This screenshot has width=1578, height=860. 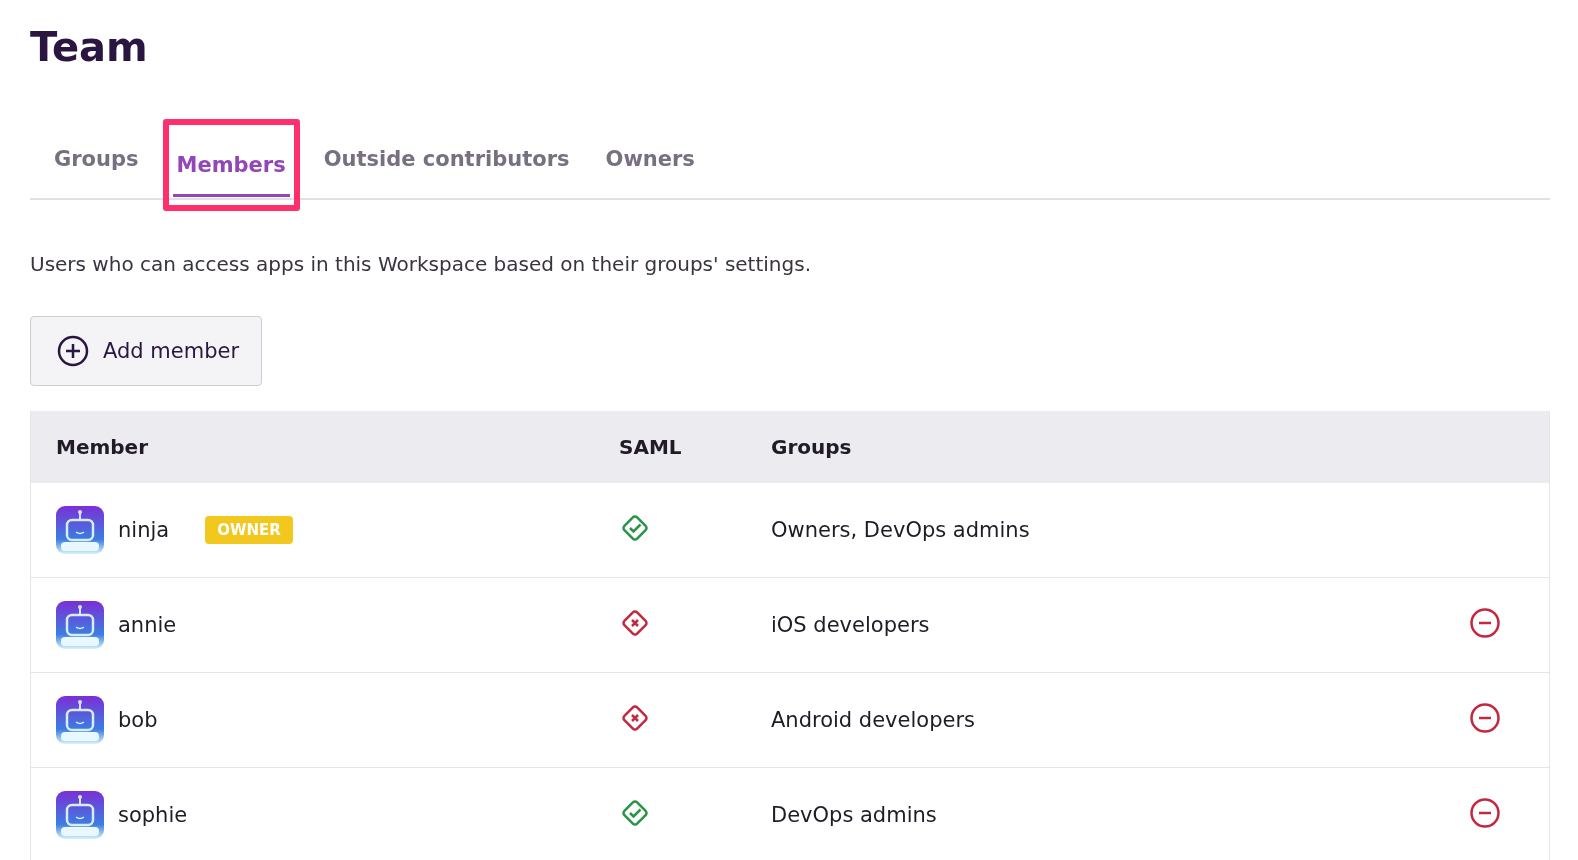 What do you see at coordinates (147, 625) in the screenshot?
I see `member-name: annie` at bounding box center [147, 625].